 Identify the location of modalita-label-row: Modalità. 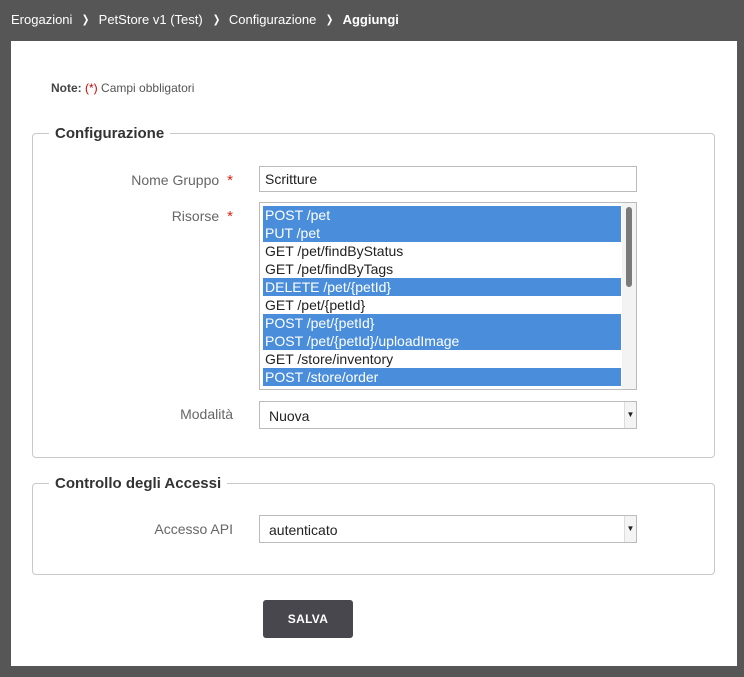
(133, 414).